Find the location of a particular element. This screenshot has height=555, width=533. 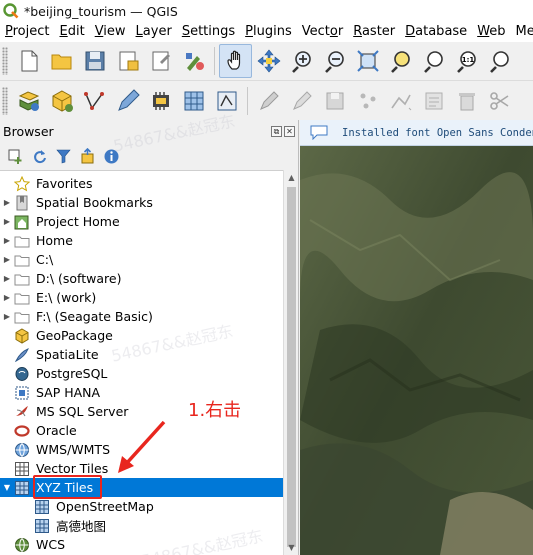

scroll-thumb is located at coordinates (291, 367).